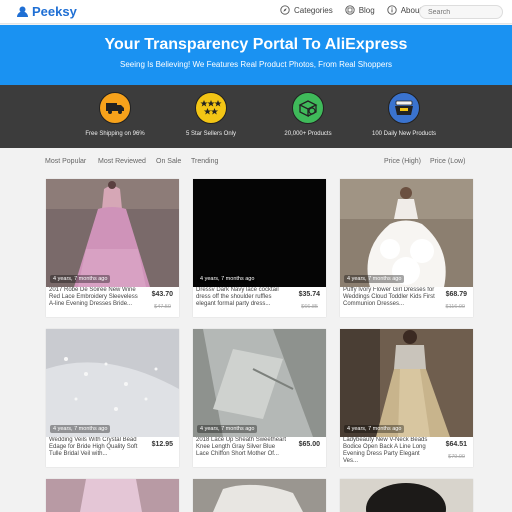  Describe the element at coordinates (455, 307) in the screenshot. I see `product-old-price: $116.00` at that location.